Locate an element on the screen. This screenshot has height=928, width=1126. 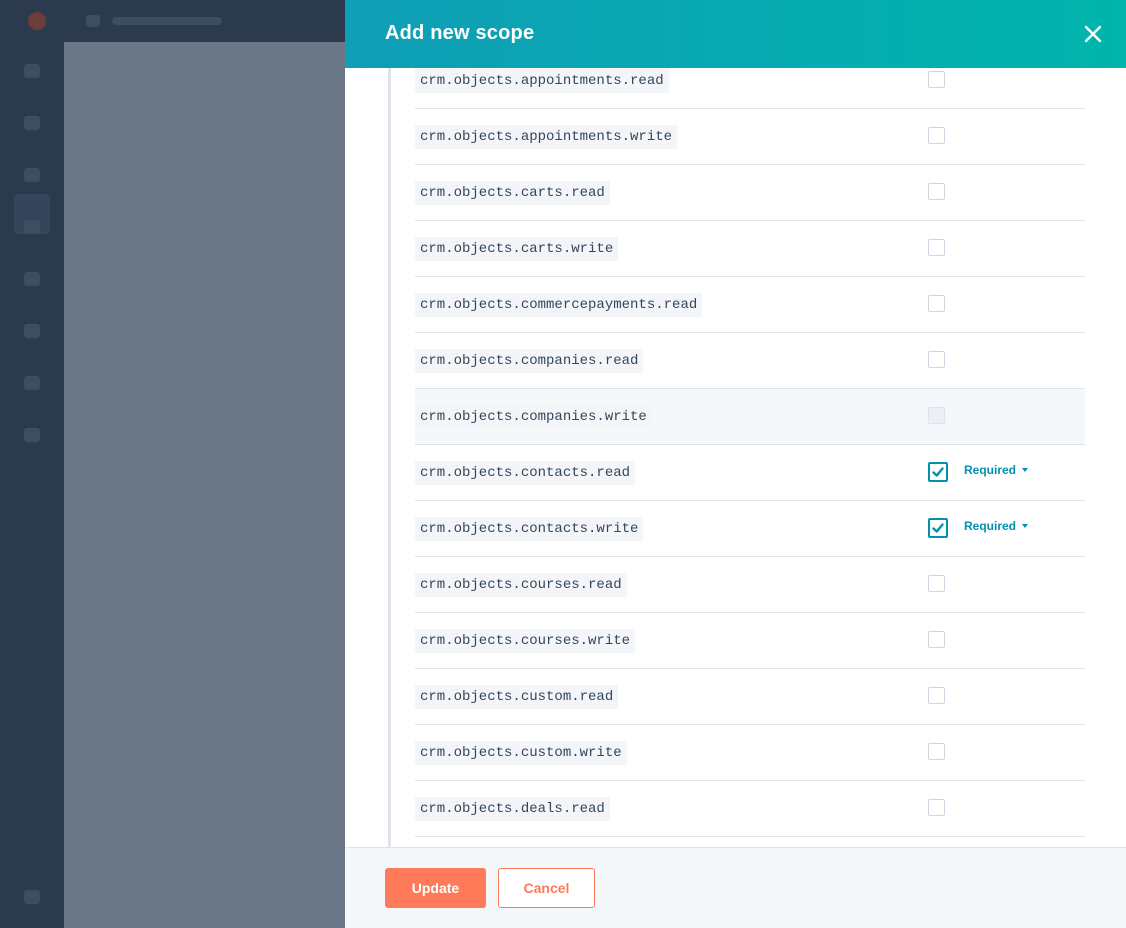
scope-name: crm.objects.contacts.write is located at coordinates (529, 529).